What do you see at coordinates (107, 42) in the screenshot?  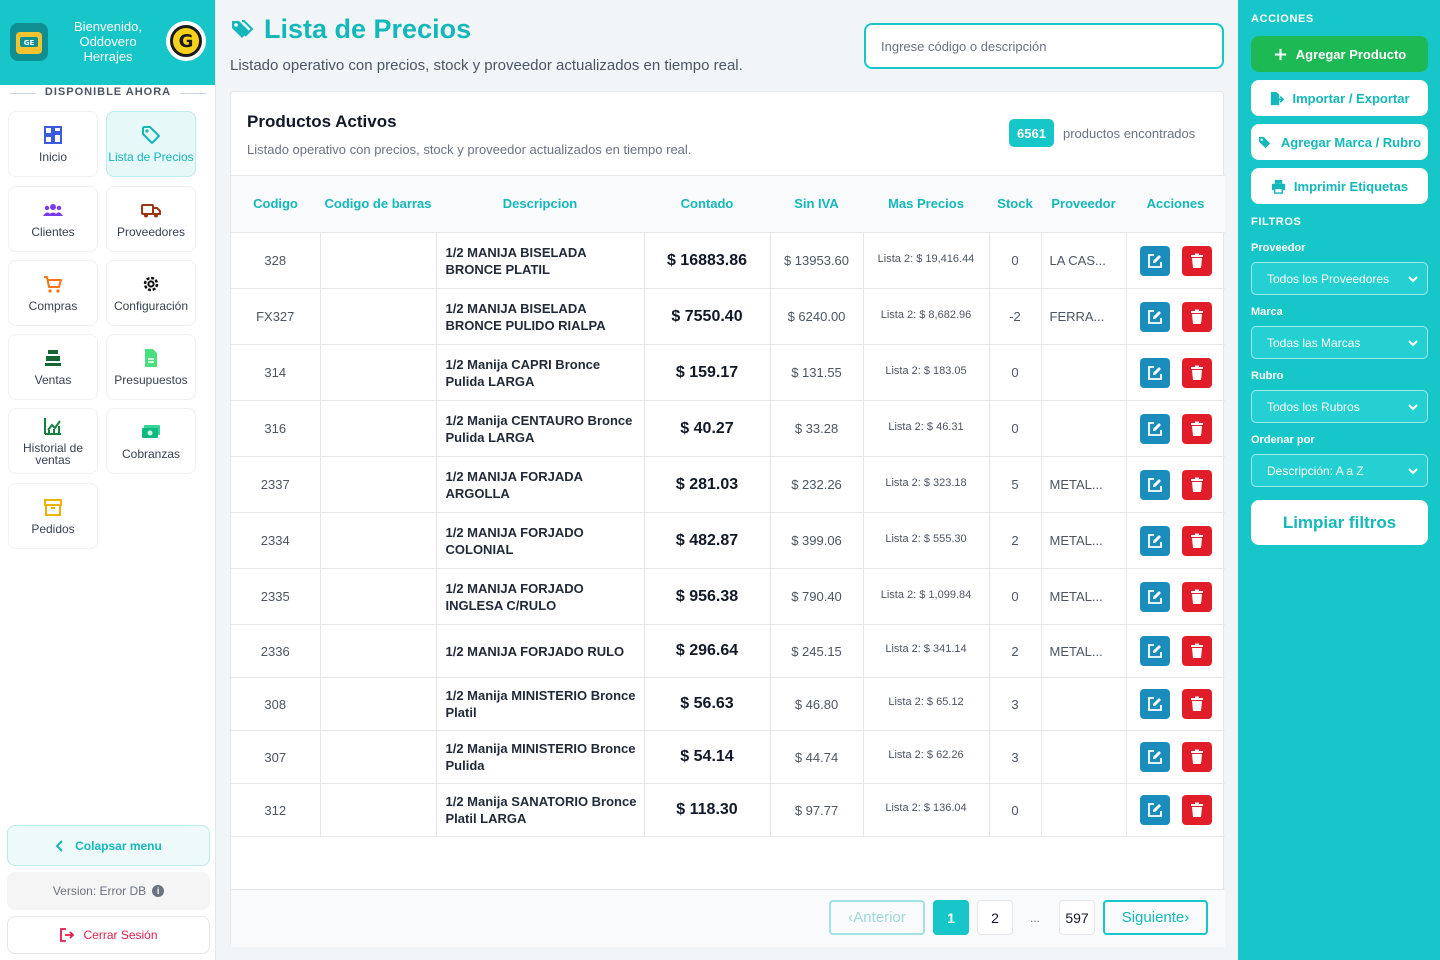 I see `sidebar-header: GE Bienvenido, Oddovero Herrajes G` at bounding box center [107, 42].